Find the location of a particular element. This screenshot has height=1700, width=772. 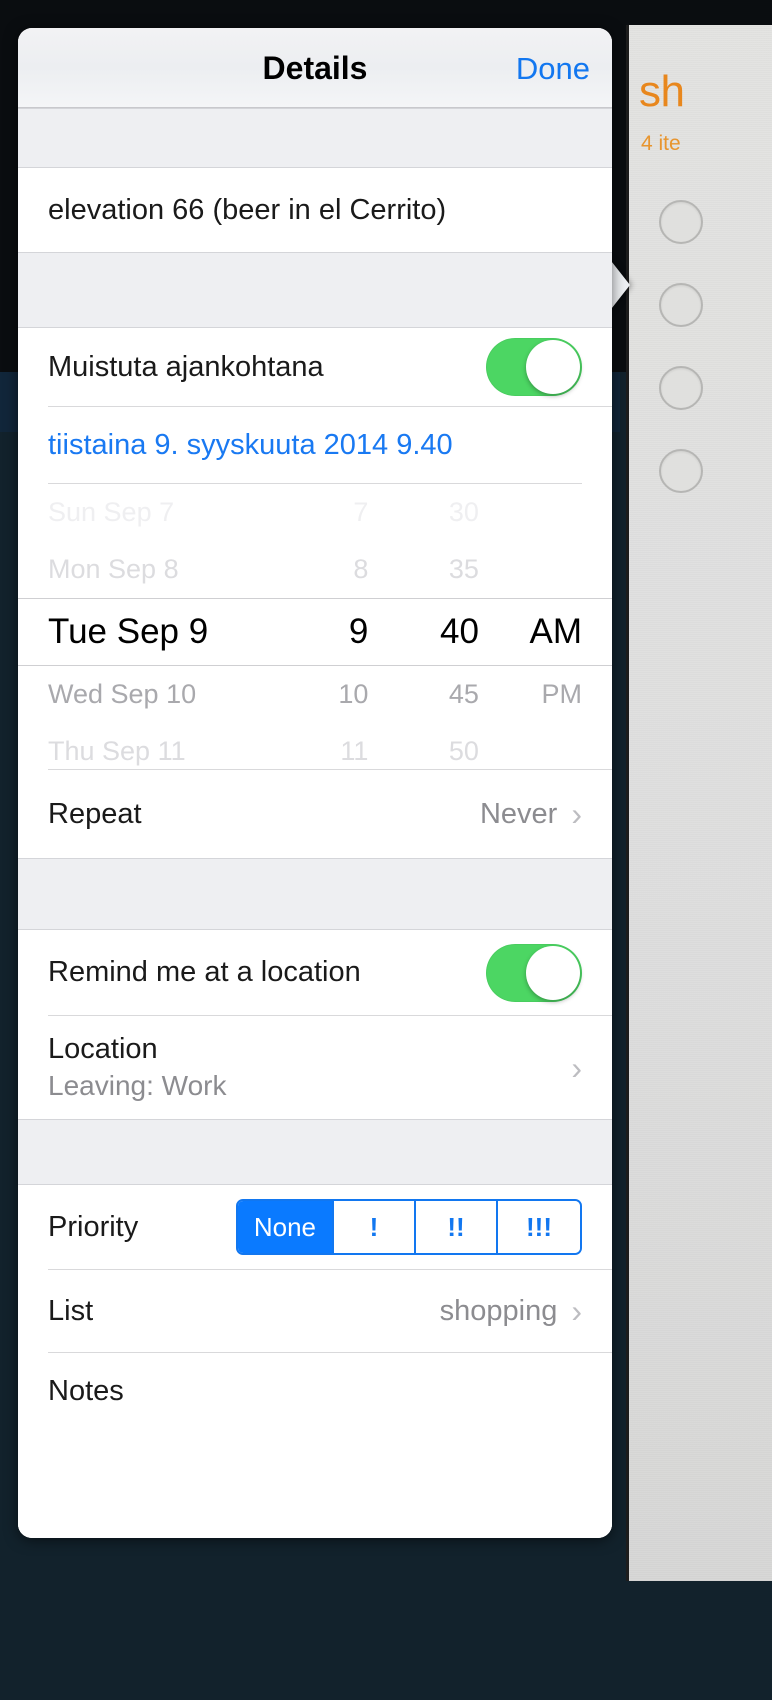

picker-minute: 50 is located at coordinates (463, 751).